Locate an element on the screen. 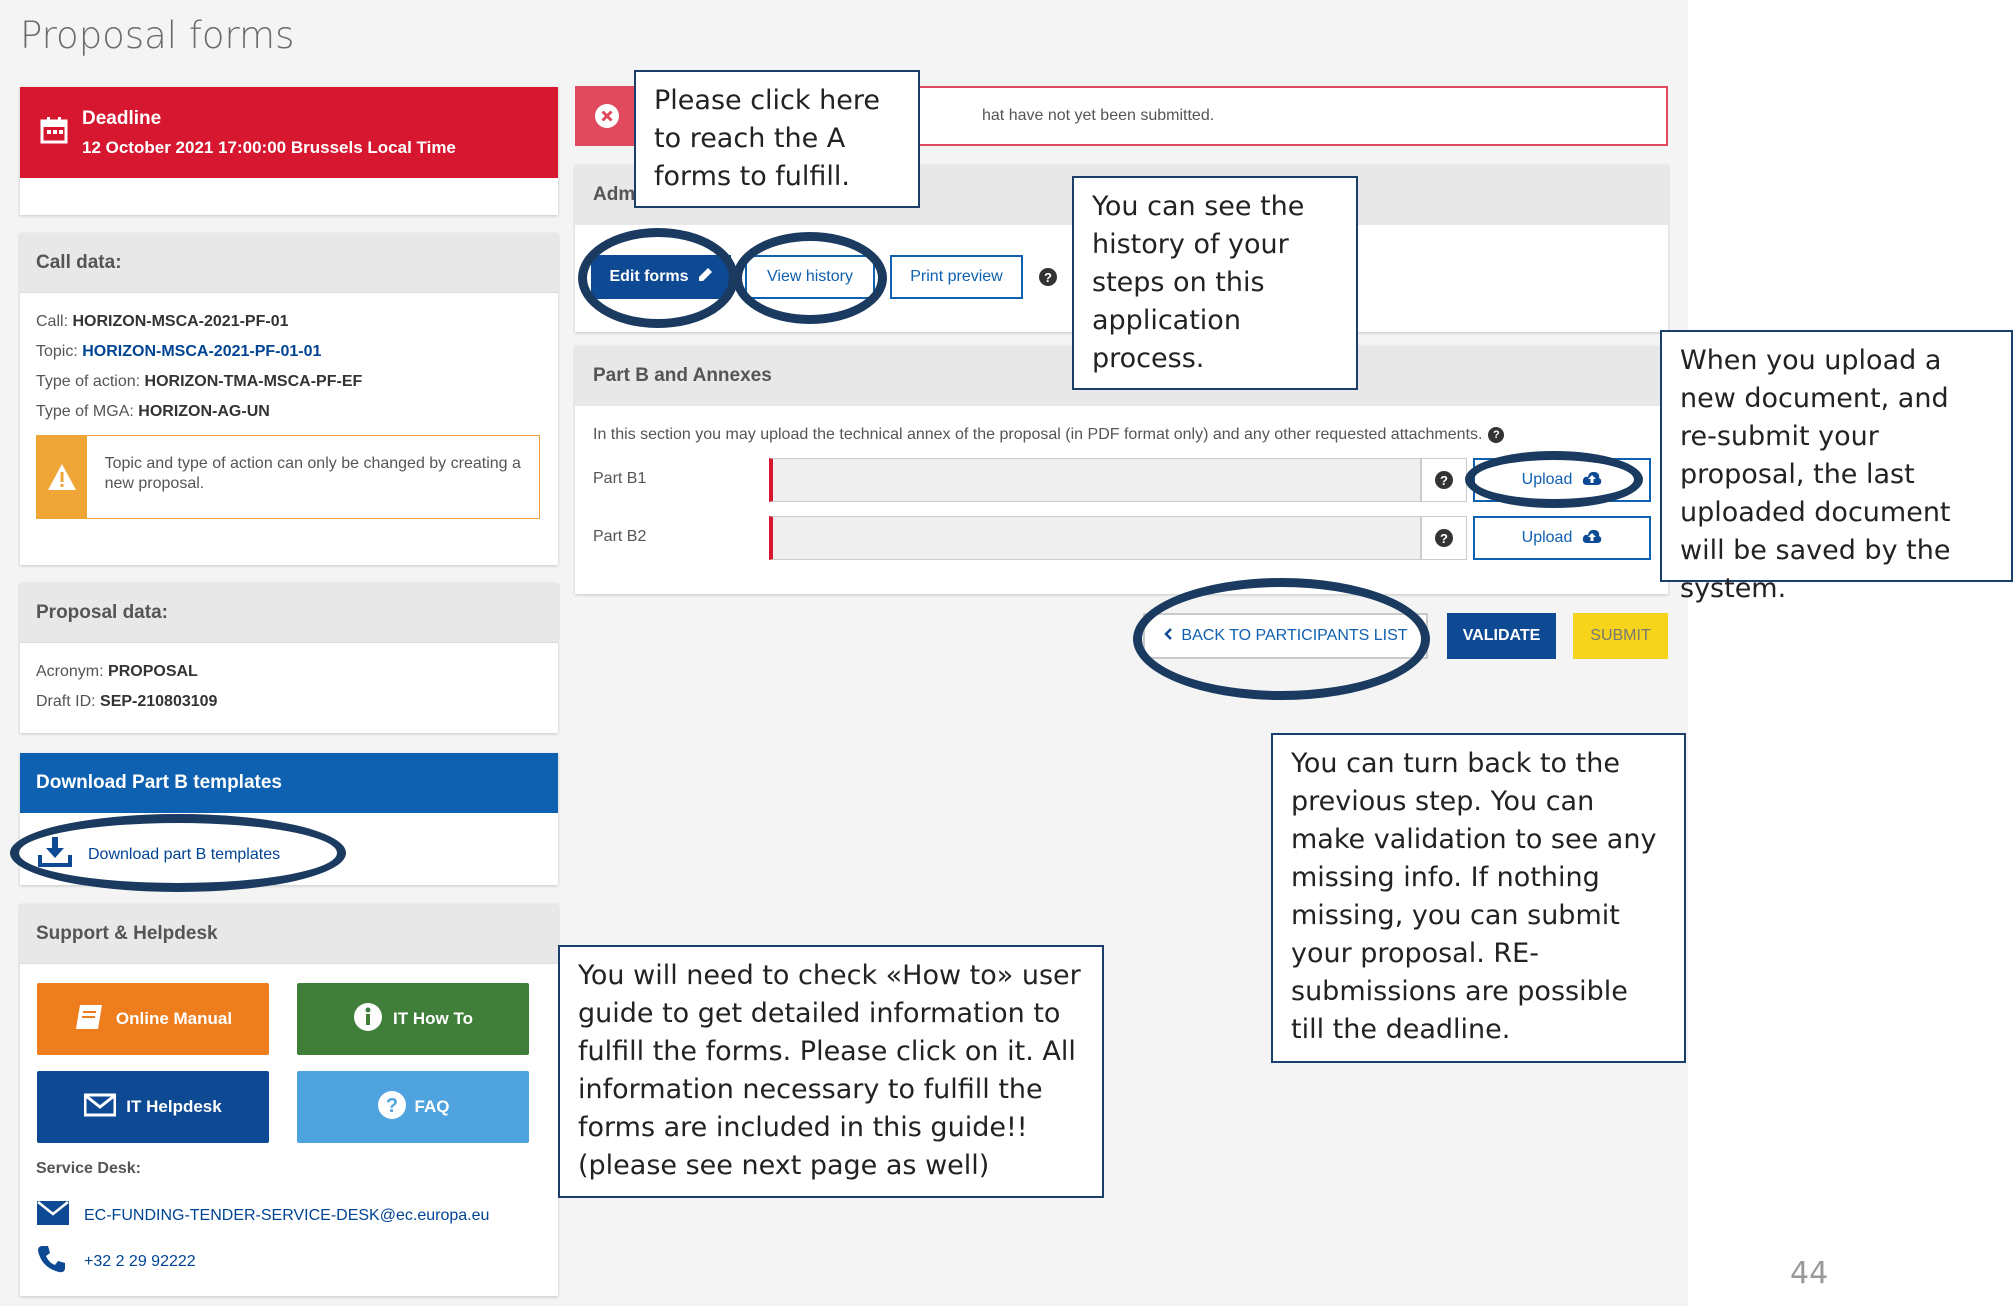  cloud-upload-icon is located at coordinates (1592, 538).